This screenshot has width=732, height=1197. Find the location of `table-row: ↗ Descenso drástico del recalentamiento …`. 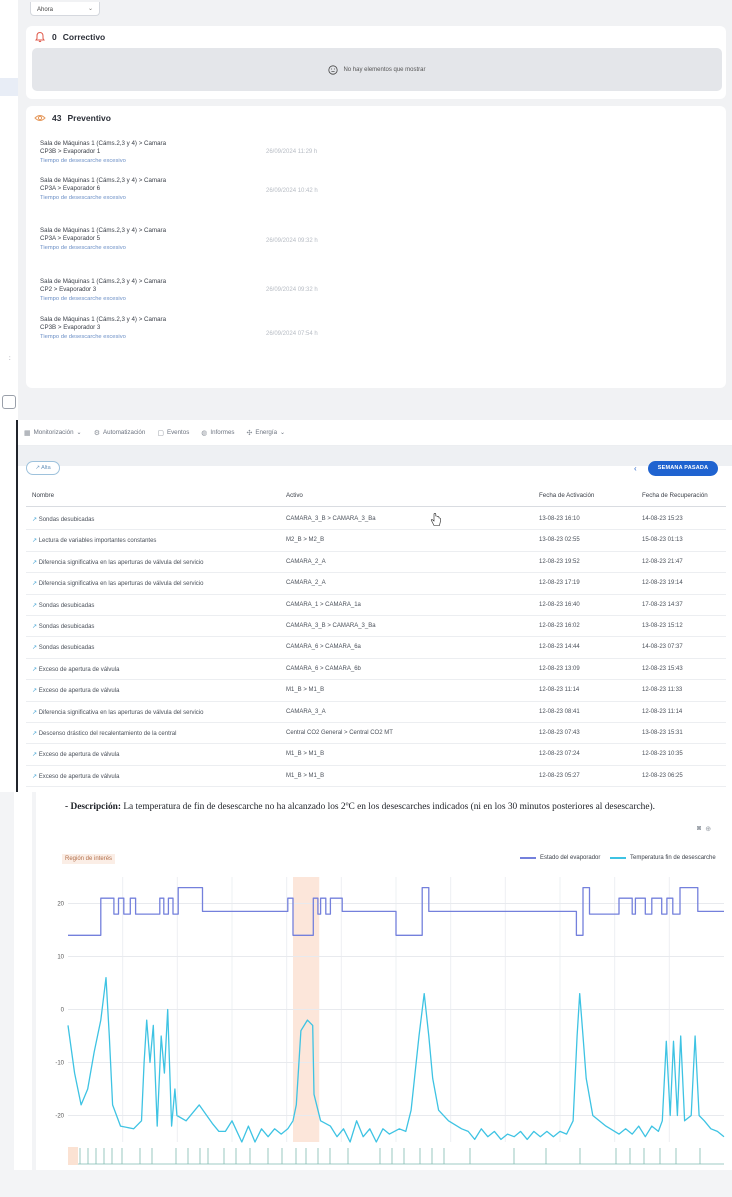

table-row: ↗ Descenso drástico del recalentamiento … is located at coordinates (376, 734).